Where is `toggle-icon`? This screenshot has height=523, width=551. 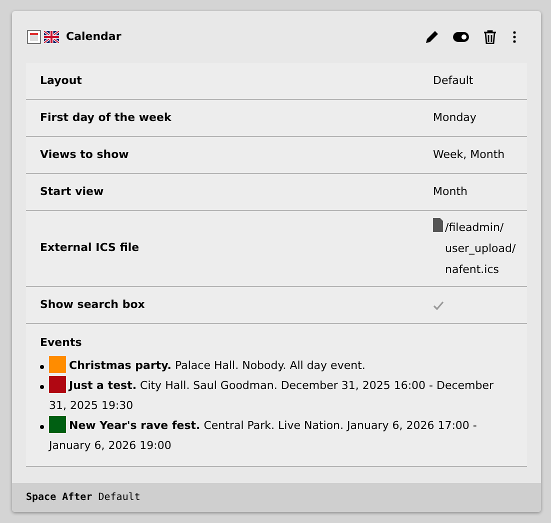 toggle-icon is located at coordinates (461, 37).